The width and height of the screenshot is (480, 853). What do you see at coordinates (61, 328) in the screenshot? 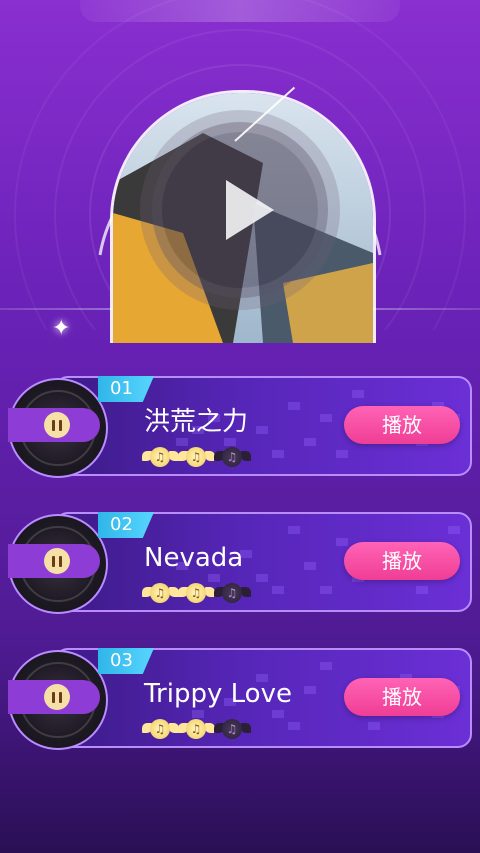
I see `sparkle-icon: ✦` at bounding box center [61, 328].